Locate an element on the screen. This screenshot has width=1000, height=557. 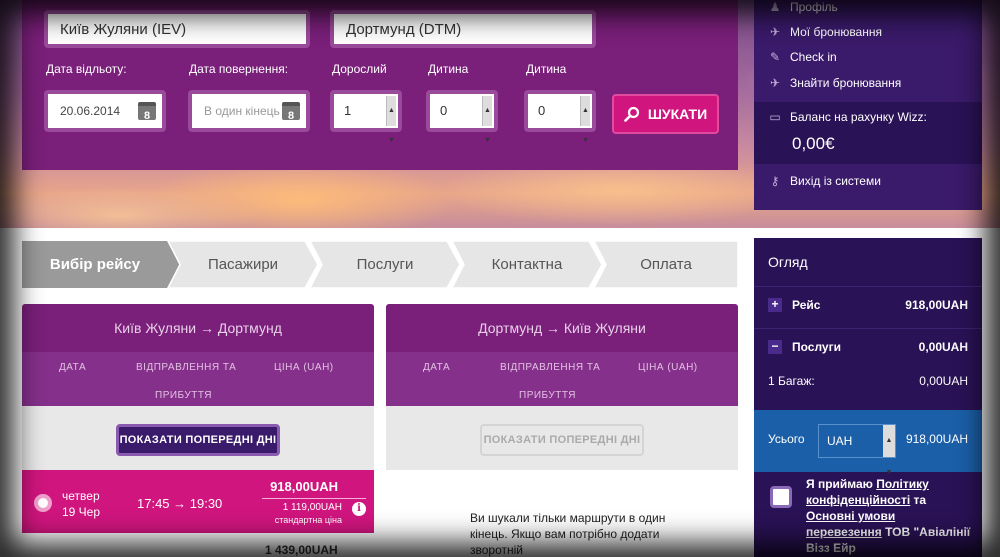
step-label: Вибір рейсу is located at coordinates (95, 264).